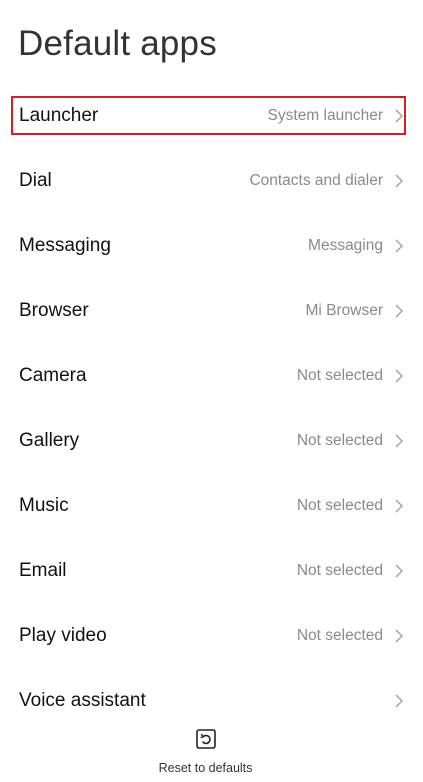 This screenshot has height=782, width=423. Describe the element at coordinates (345, 245) in the screenshot. I see `item-value: Messaging` at that location.